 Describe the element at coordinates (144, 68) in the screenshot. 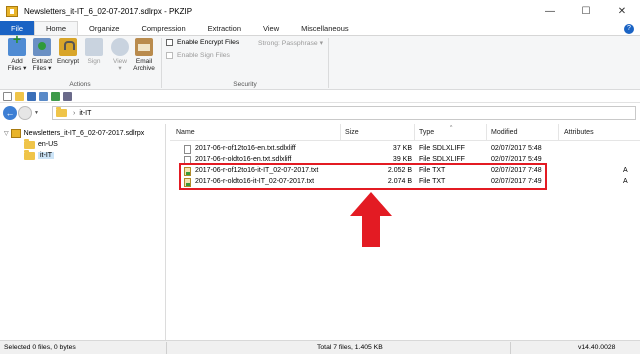

I see `archive-label: Archive` at that location.